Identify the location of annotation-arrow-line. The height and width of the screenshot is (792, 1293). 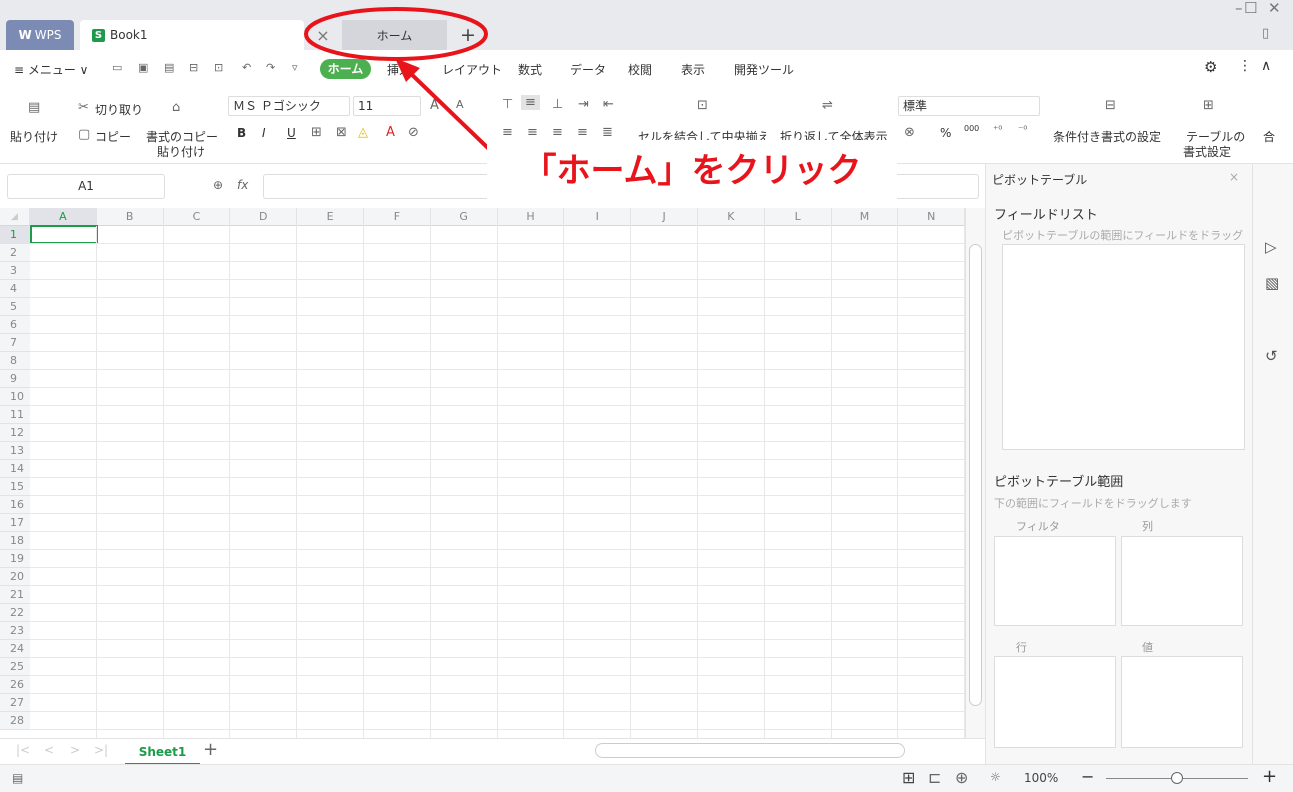
(447, 109).